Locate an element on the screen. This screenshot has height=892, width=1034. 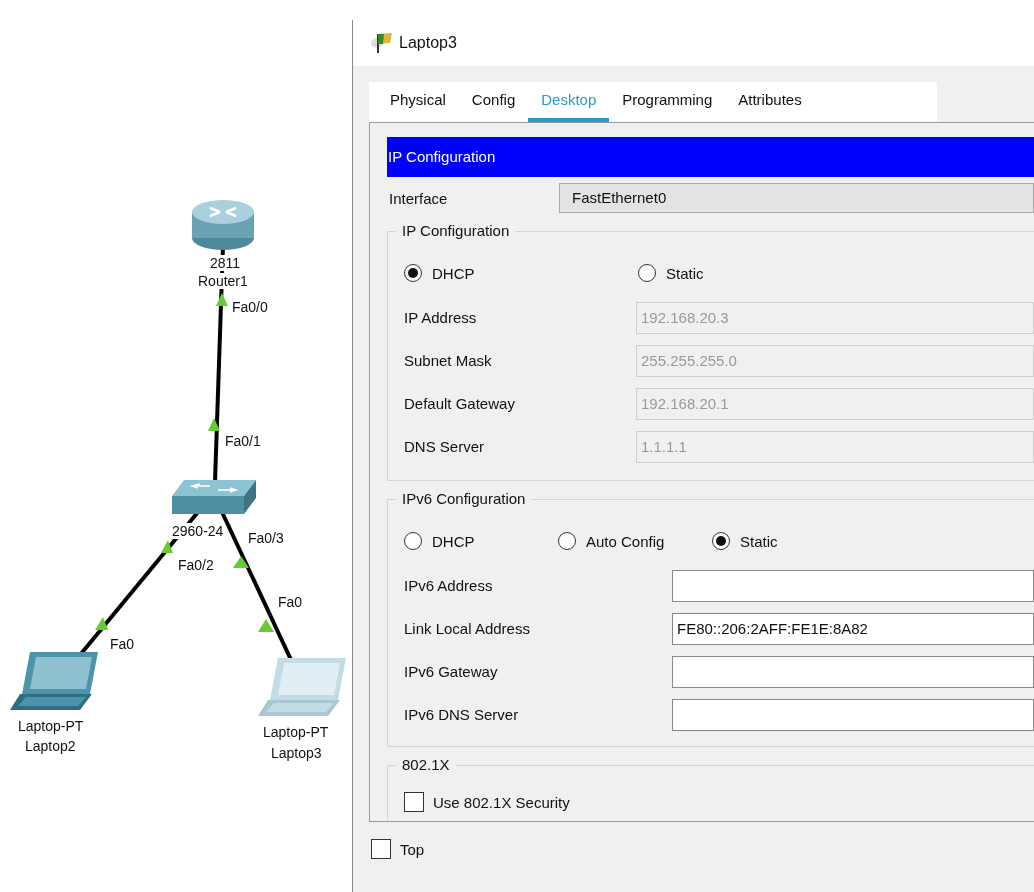
flag-icon is located at coordinates (382, 43).